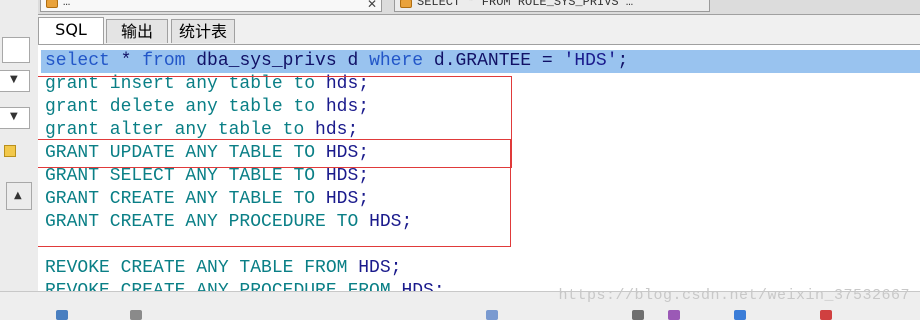  What do you see at coordinates (71, 30) in the screenshot?
I see `tab-sql: SQL` at bounding box center [71, 30].